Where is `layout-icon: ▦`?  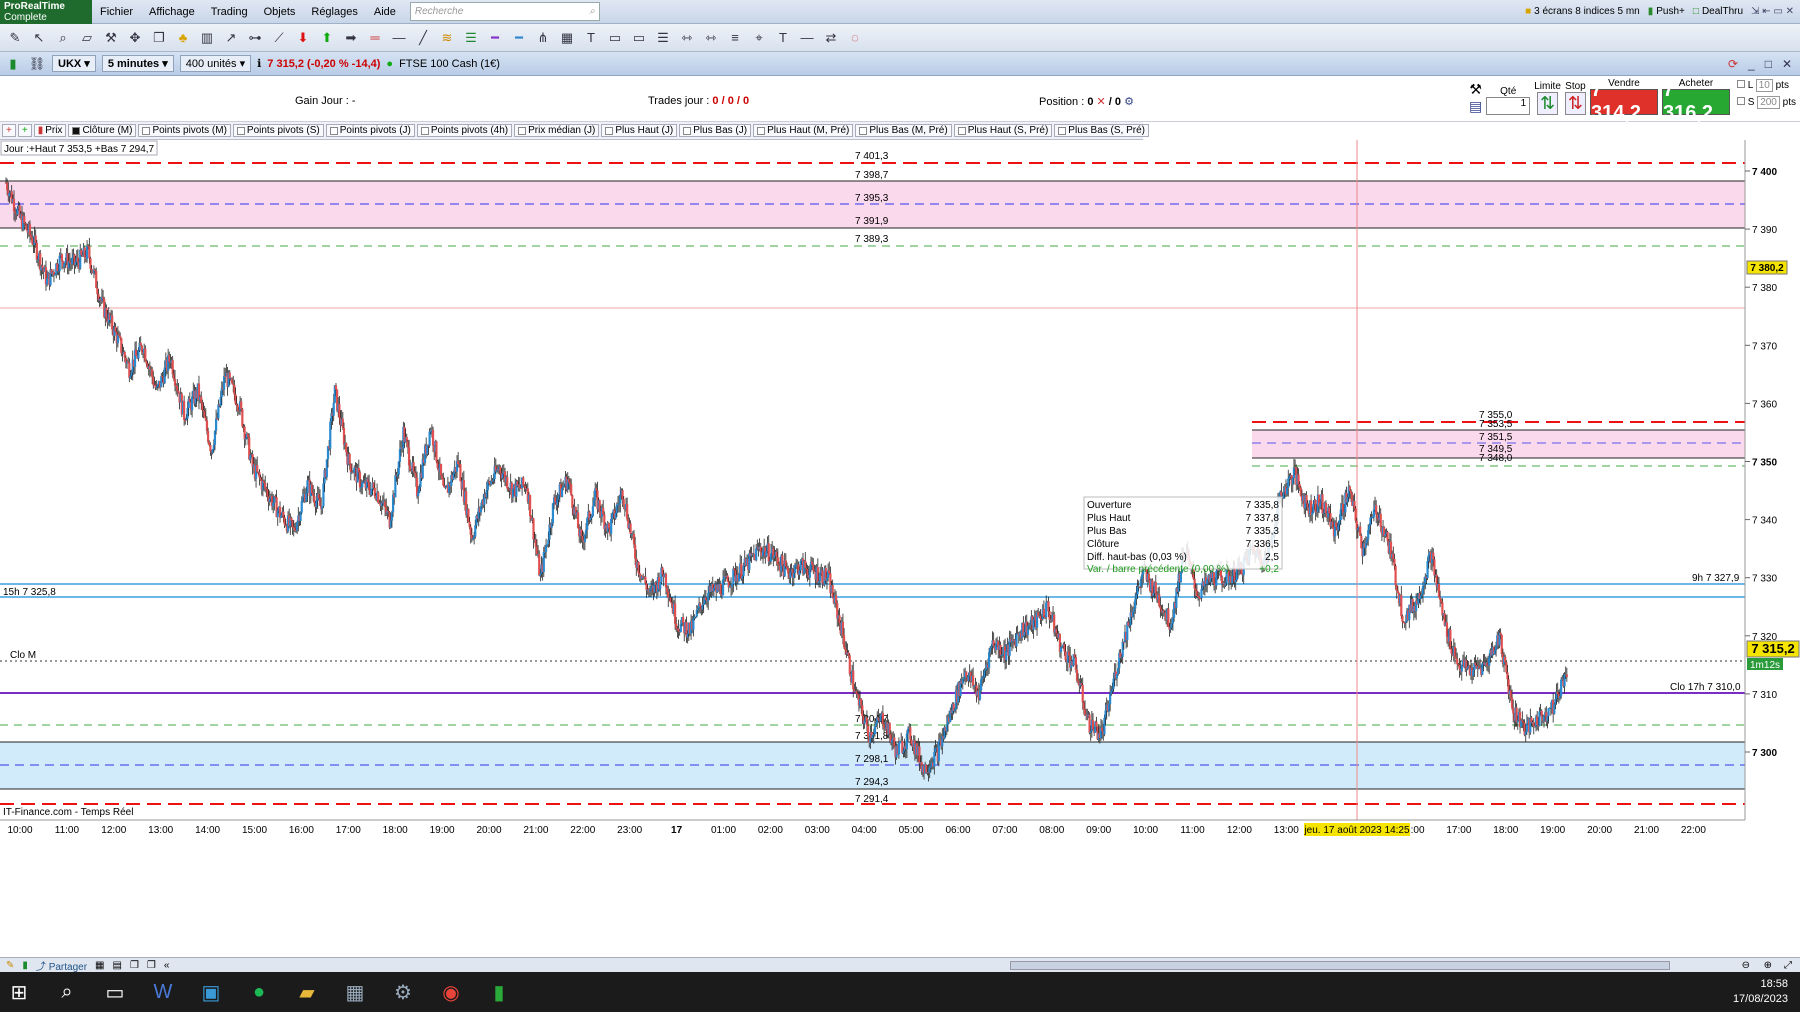
layout-icon: ▦ is located at coordinates (99, 965).